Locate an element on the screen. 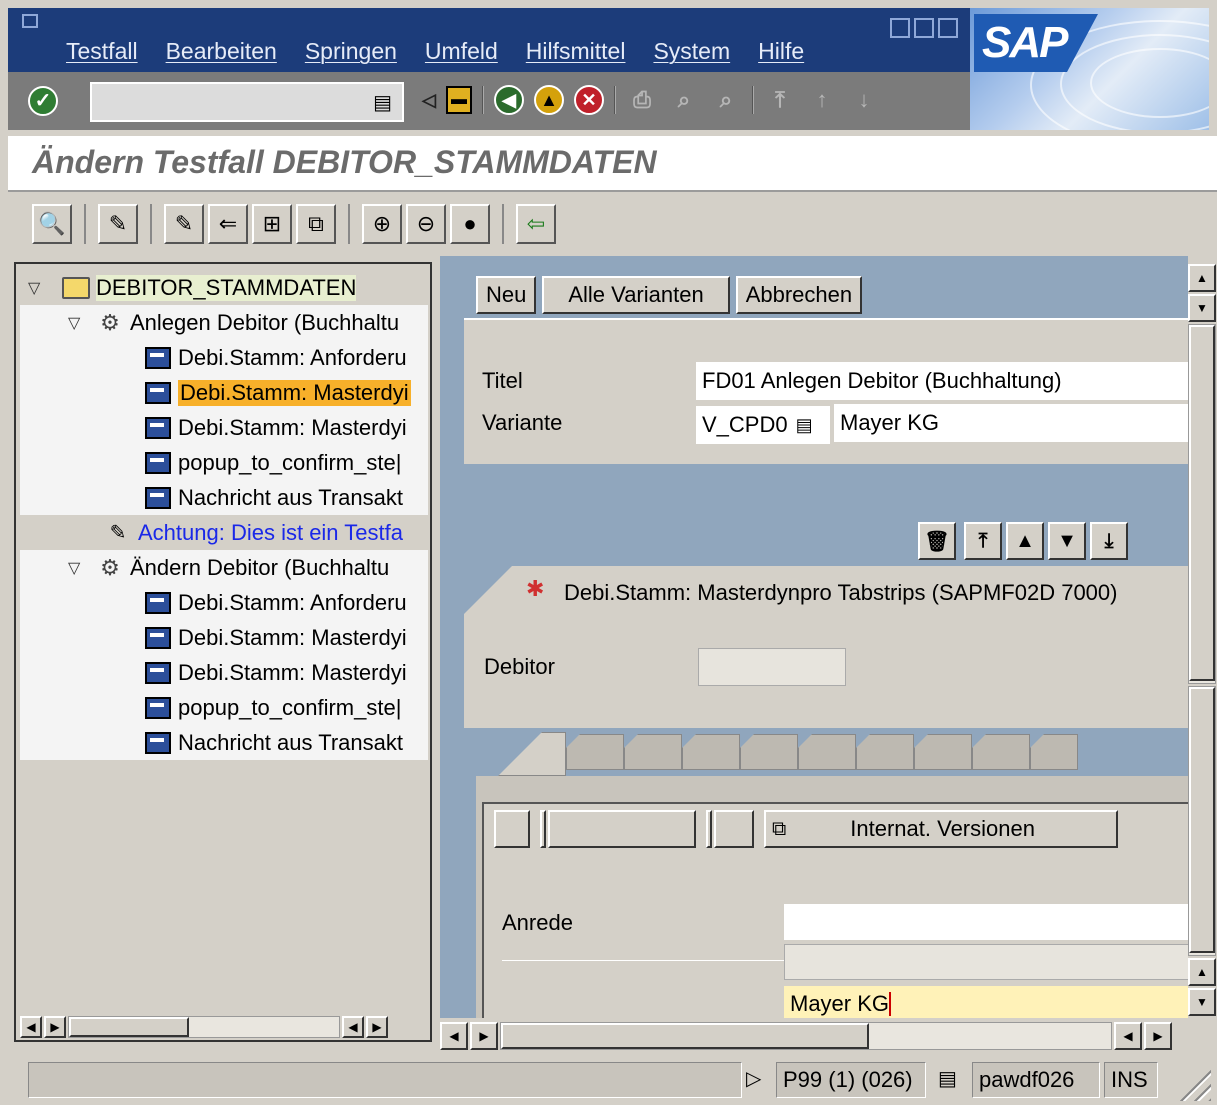 The width and height of the screenshot is (1217, 1105). window-menu-icon is located at coordinates (30, 21).